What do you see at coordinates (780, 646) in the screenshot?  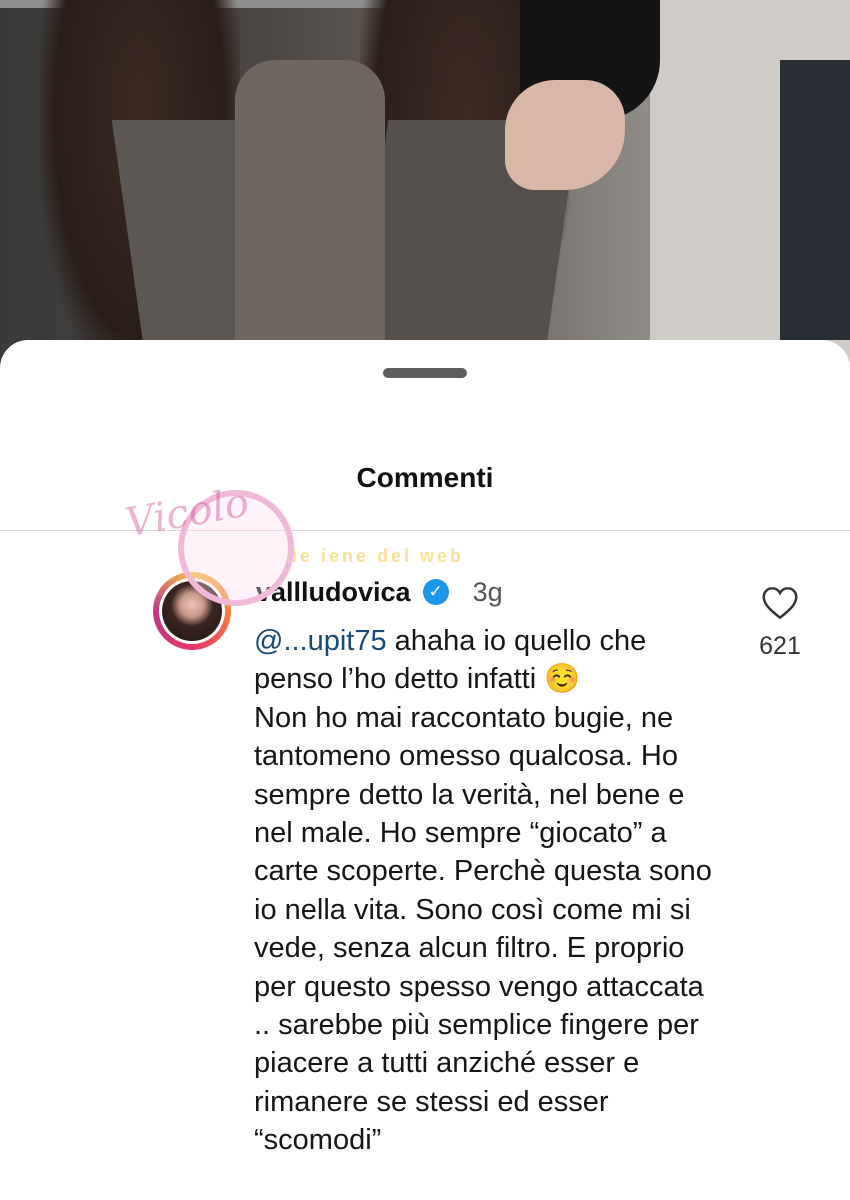 I see `like-count: 621` at bounding box center [780, 646].